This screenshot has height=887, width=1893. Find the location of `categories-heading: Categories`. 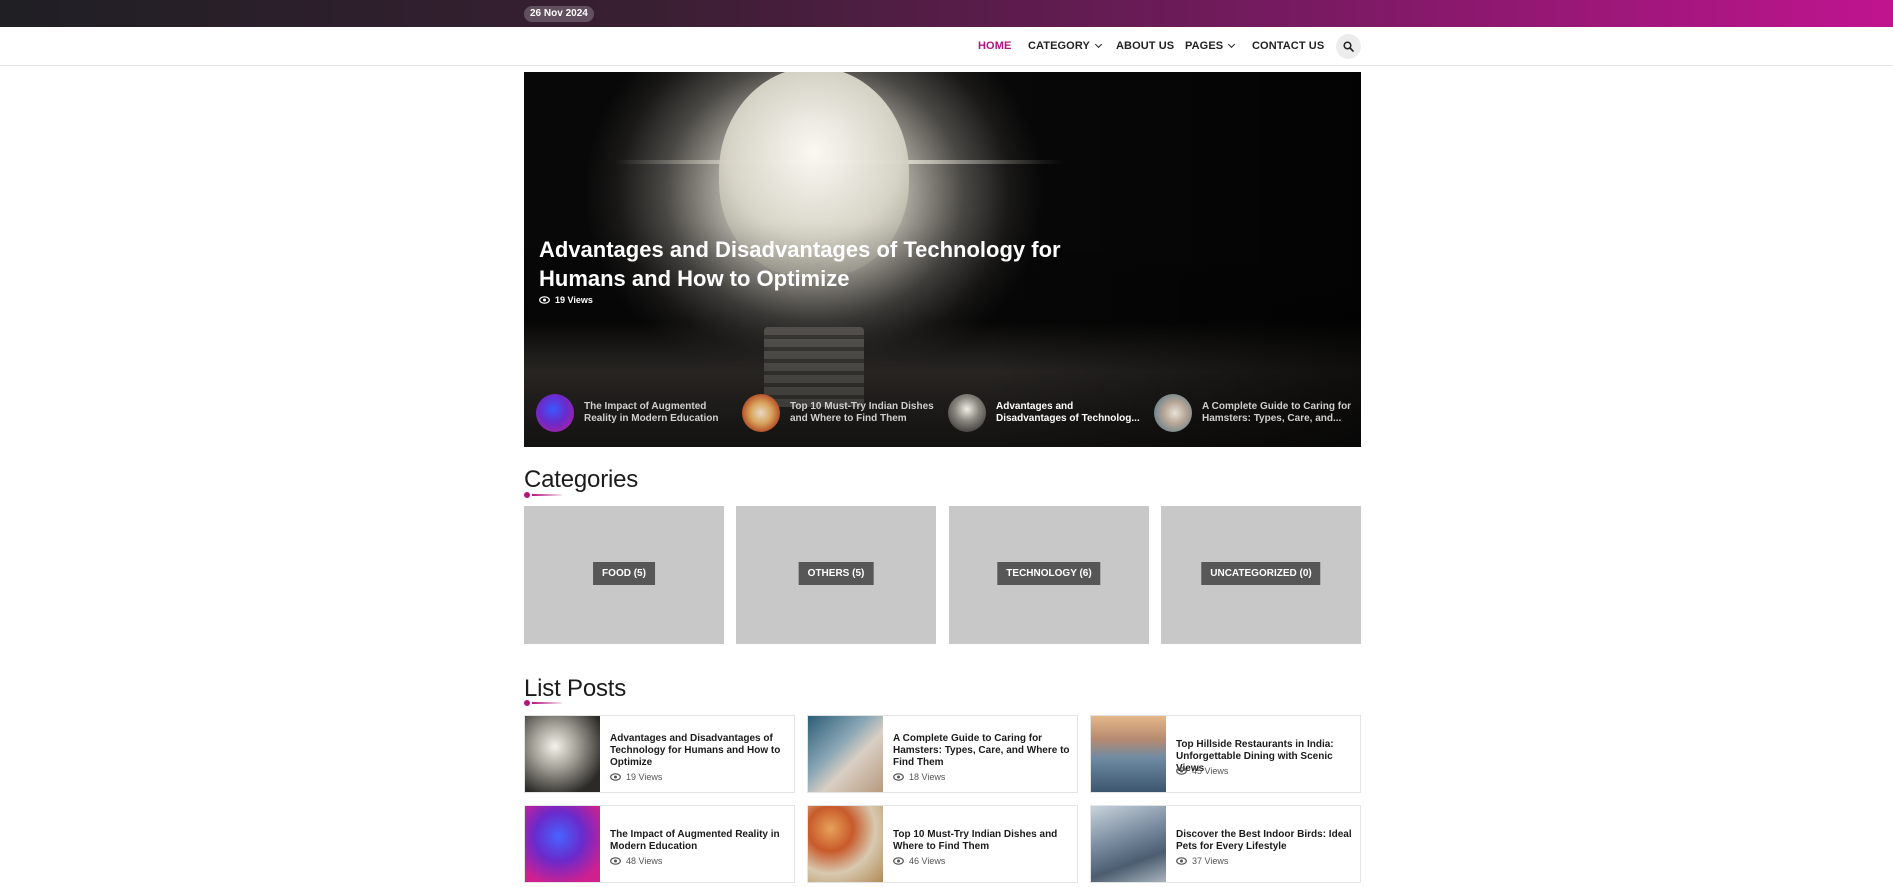

categories-heading: Categories is located at coordinates (581, 479).